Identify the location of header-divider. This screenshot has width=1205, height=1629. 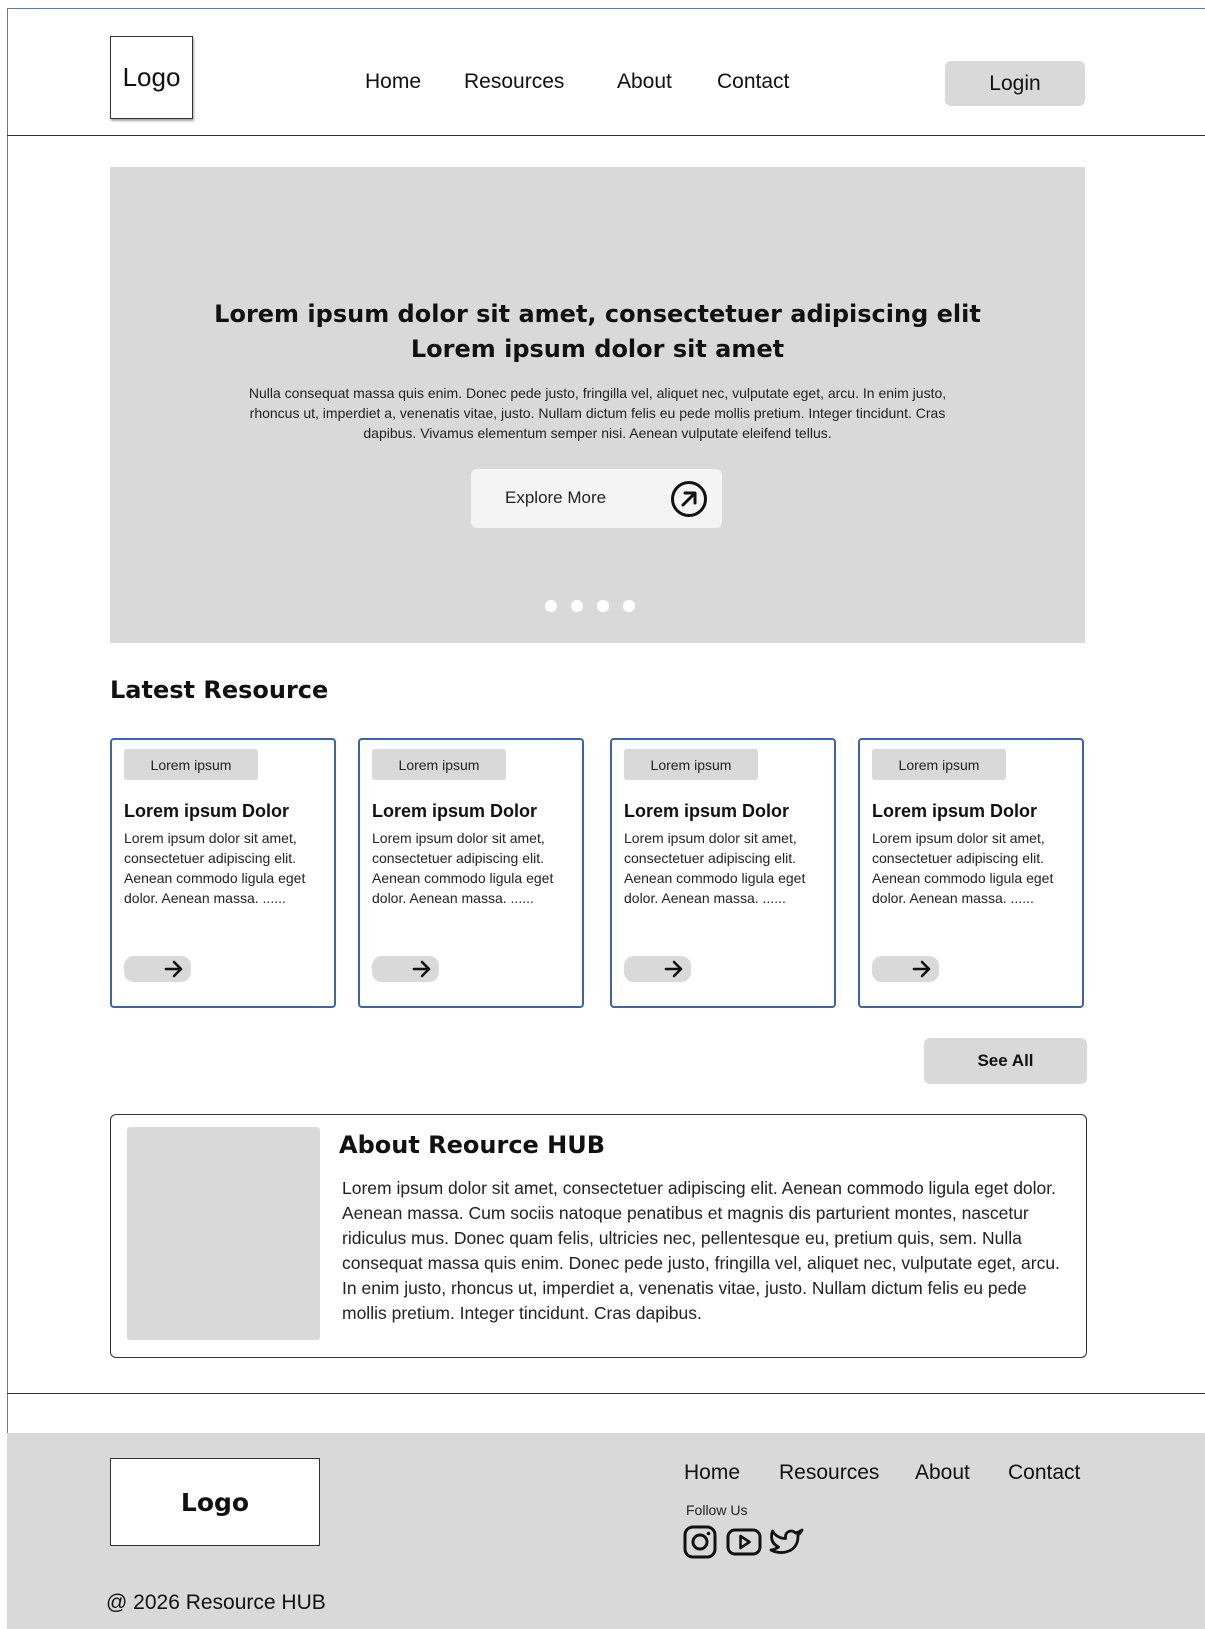
(606, 135).